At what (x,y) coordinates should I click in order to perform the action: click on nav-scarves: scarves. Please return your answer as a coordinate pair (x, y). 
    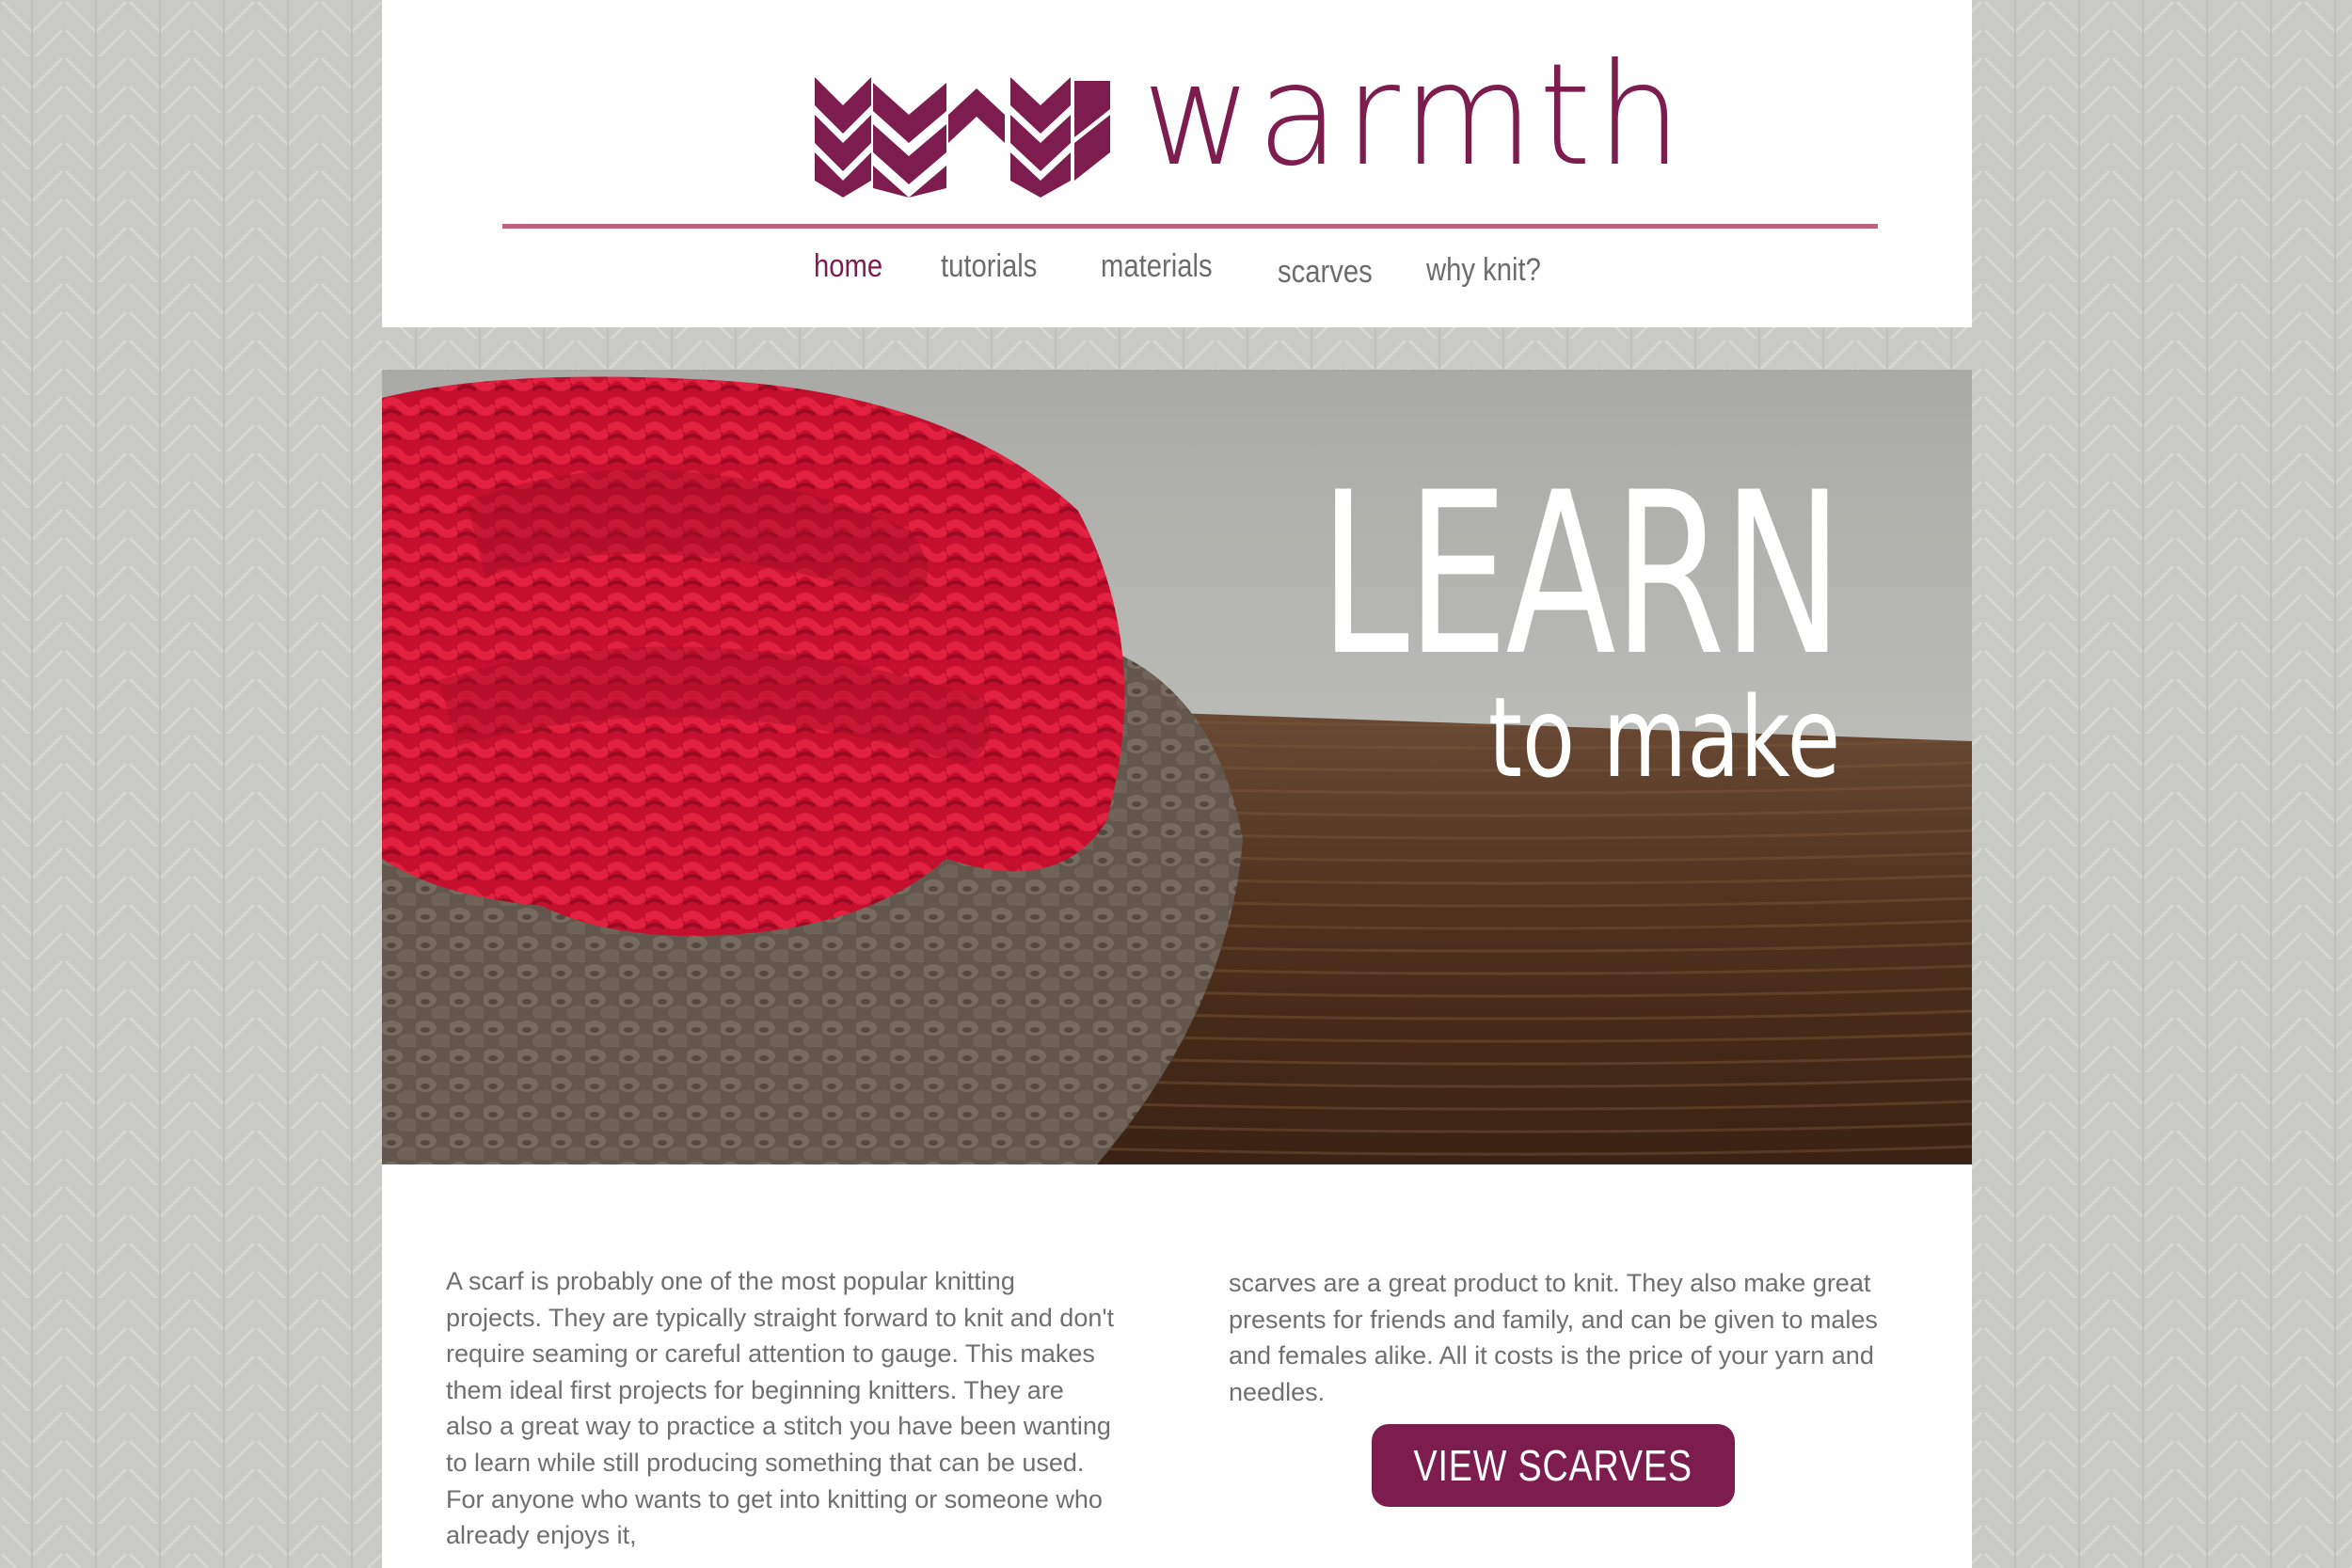
    Looking at the image, I should click on (1325, 272).